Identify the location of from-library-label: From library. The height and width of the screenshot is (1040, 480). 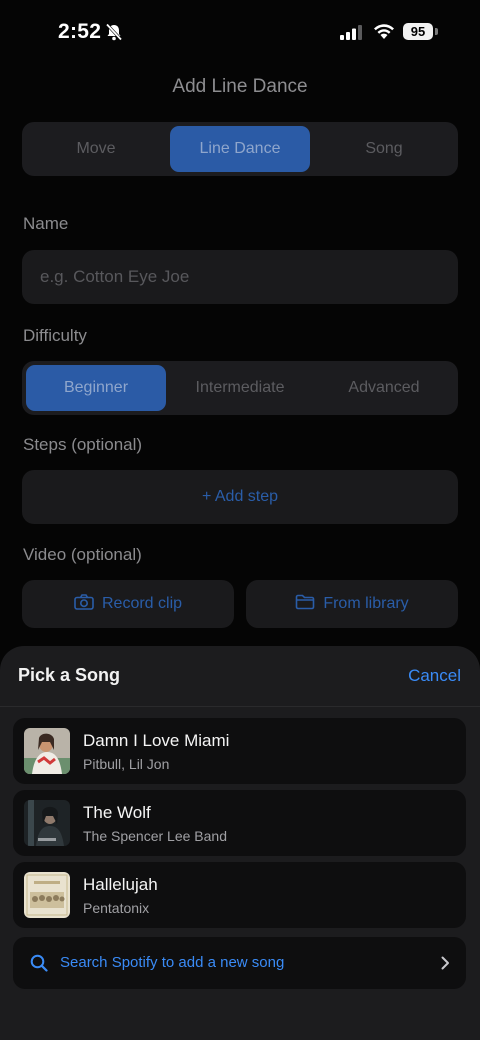
(366, 603).